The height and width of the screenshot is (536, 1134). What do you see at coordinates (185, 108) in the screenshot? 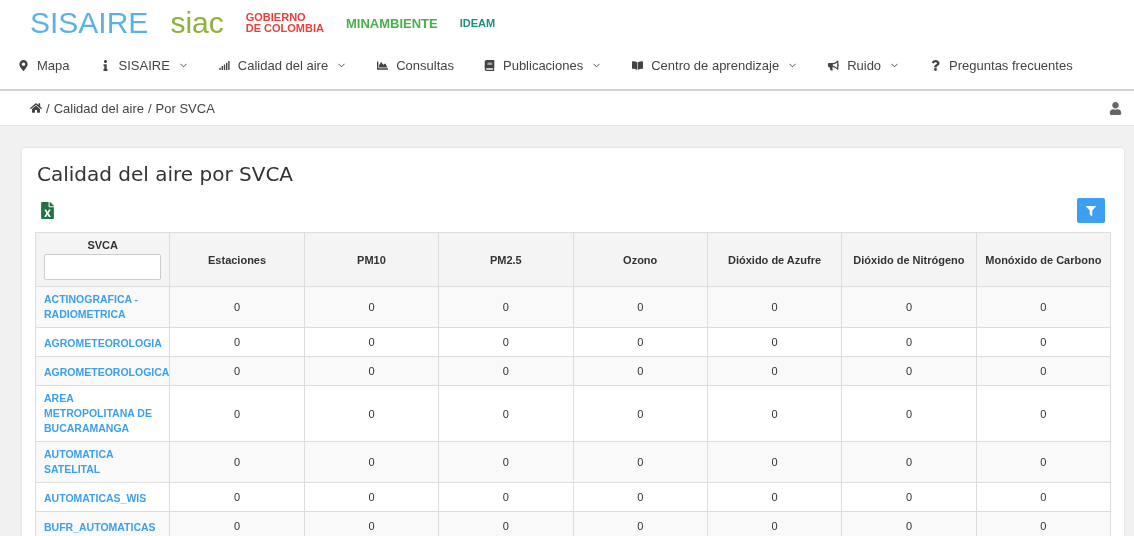
I see `breadcrumb-link: Por SVCA` at bounding box center [185, 108].